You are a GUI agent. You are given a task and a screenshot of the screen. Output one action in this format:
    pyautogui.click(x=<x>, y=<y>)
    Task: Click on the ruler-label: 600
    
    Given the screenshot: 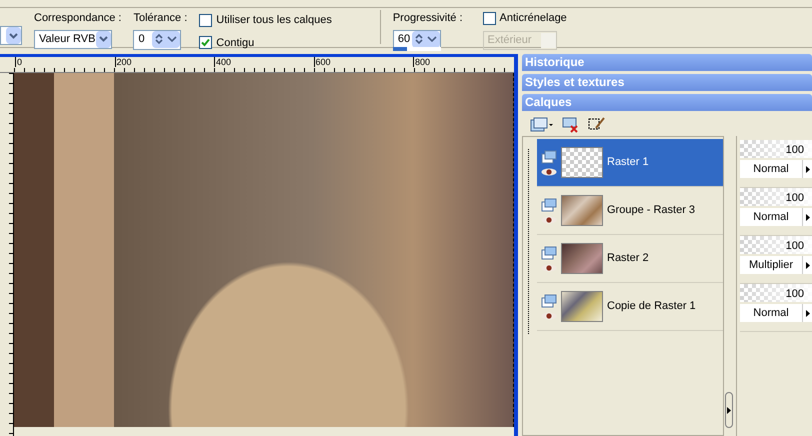 What is the action you would take?
    pyautogui.click(x=322, y=62)
    